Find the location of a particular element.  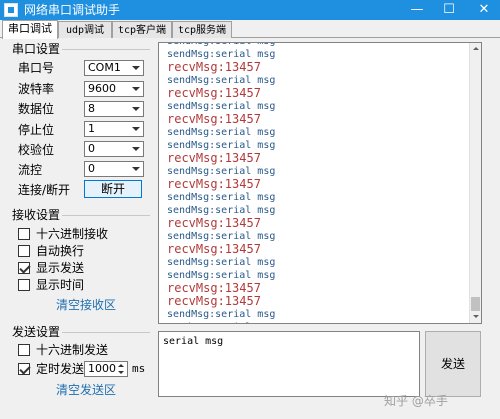

parity-combo: 0 is located at coordinates (114, 149).